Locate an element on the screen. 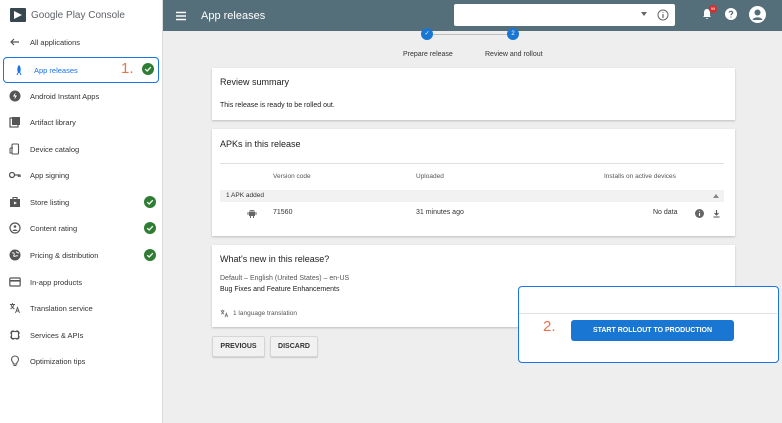 This screenshot has height=423, width=782. library-icon is located at coordinates (15, 122).